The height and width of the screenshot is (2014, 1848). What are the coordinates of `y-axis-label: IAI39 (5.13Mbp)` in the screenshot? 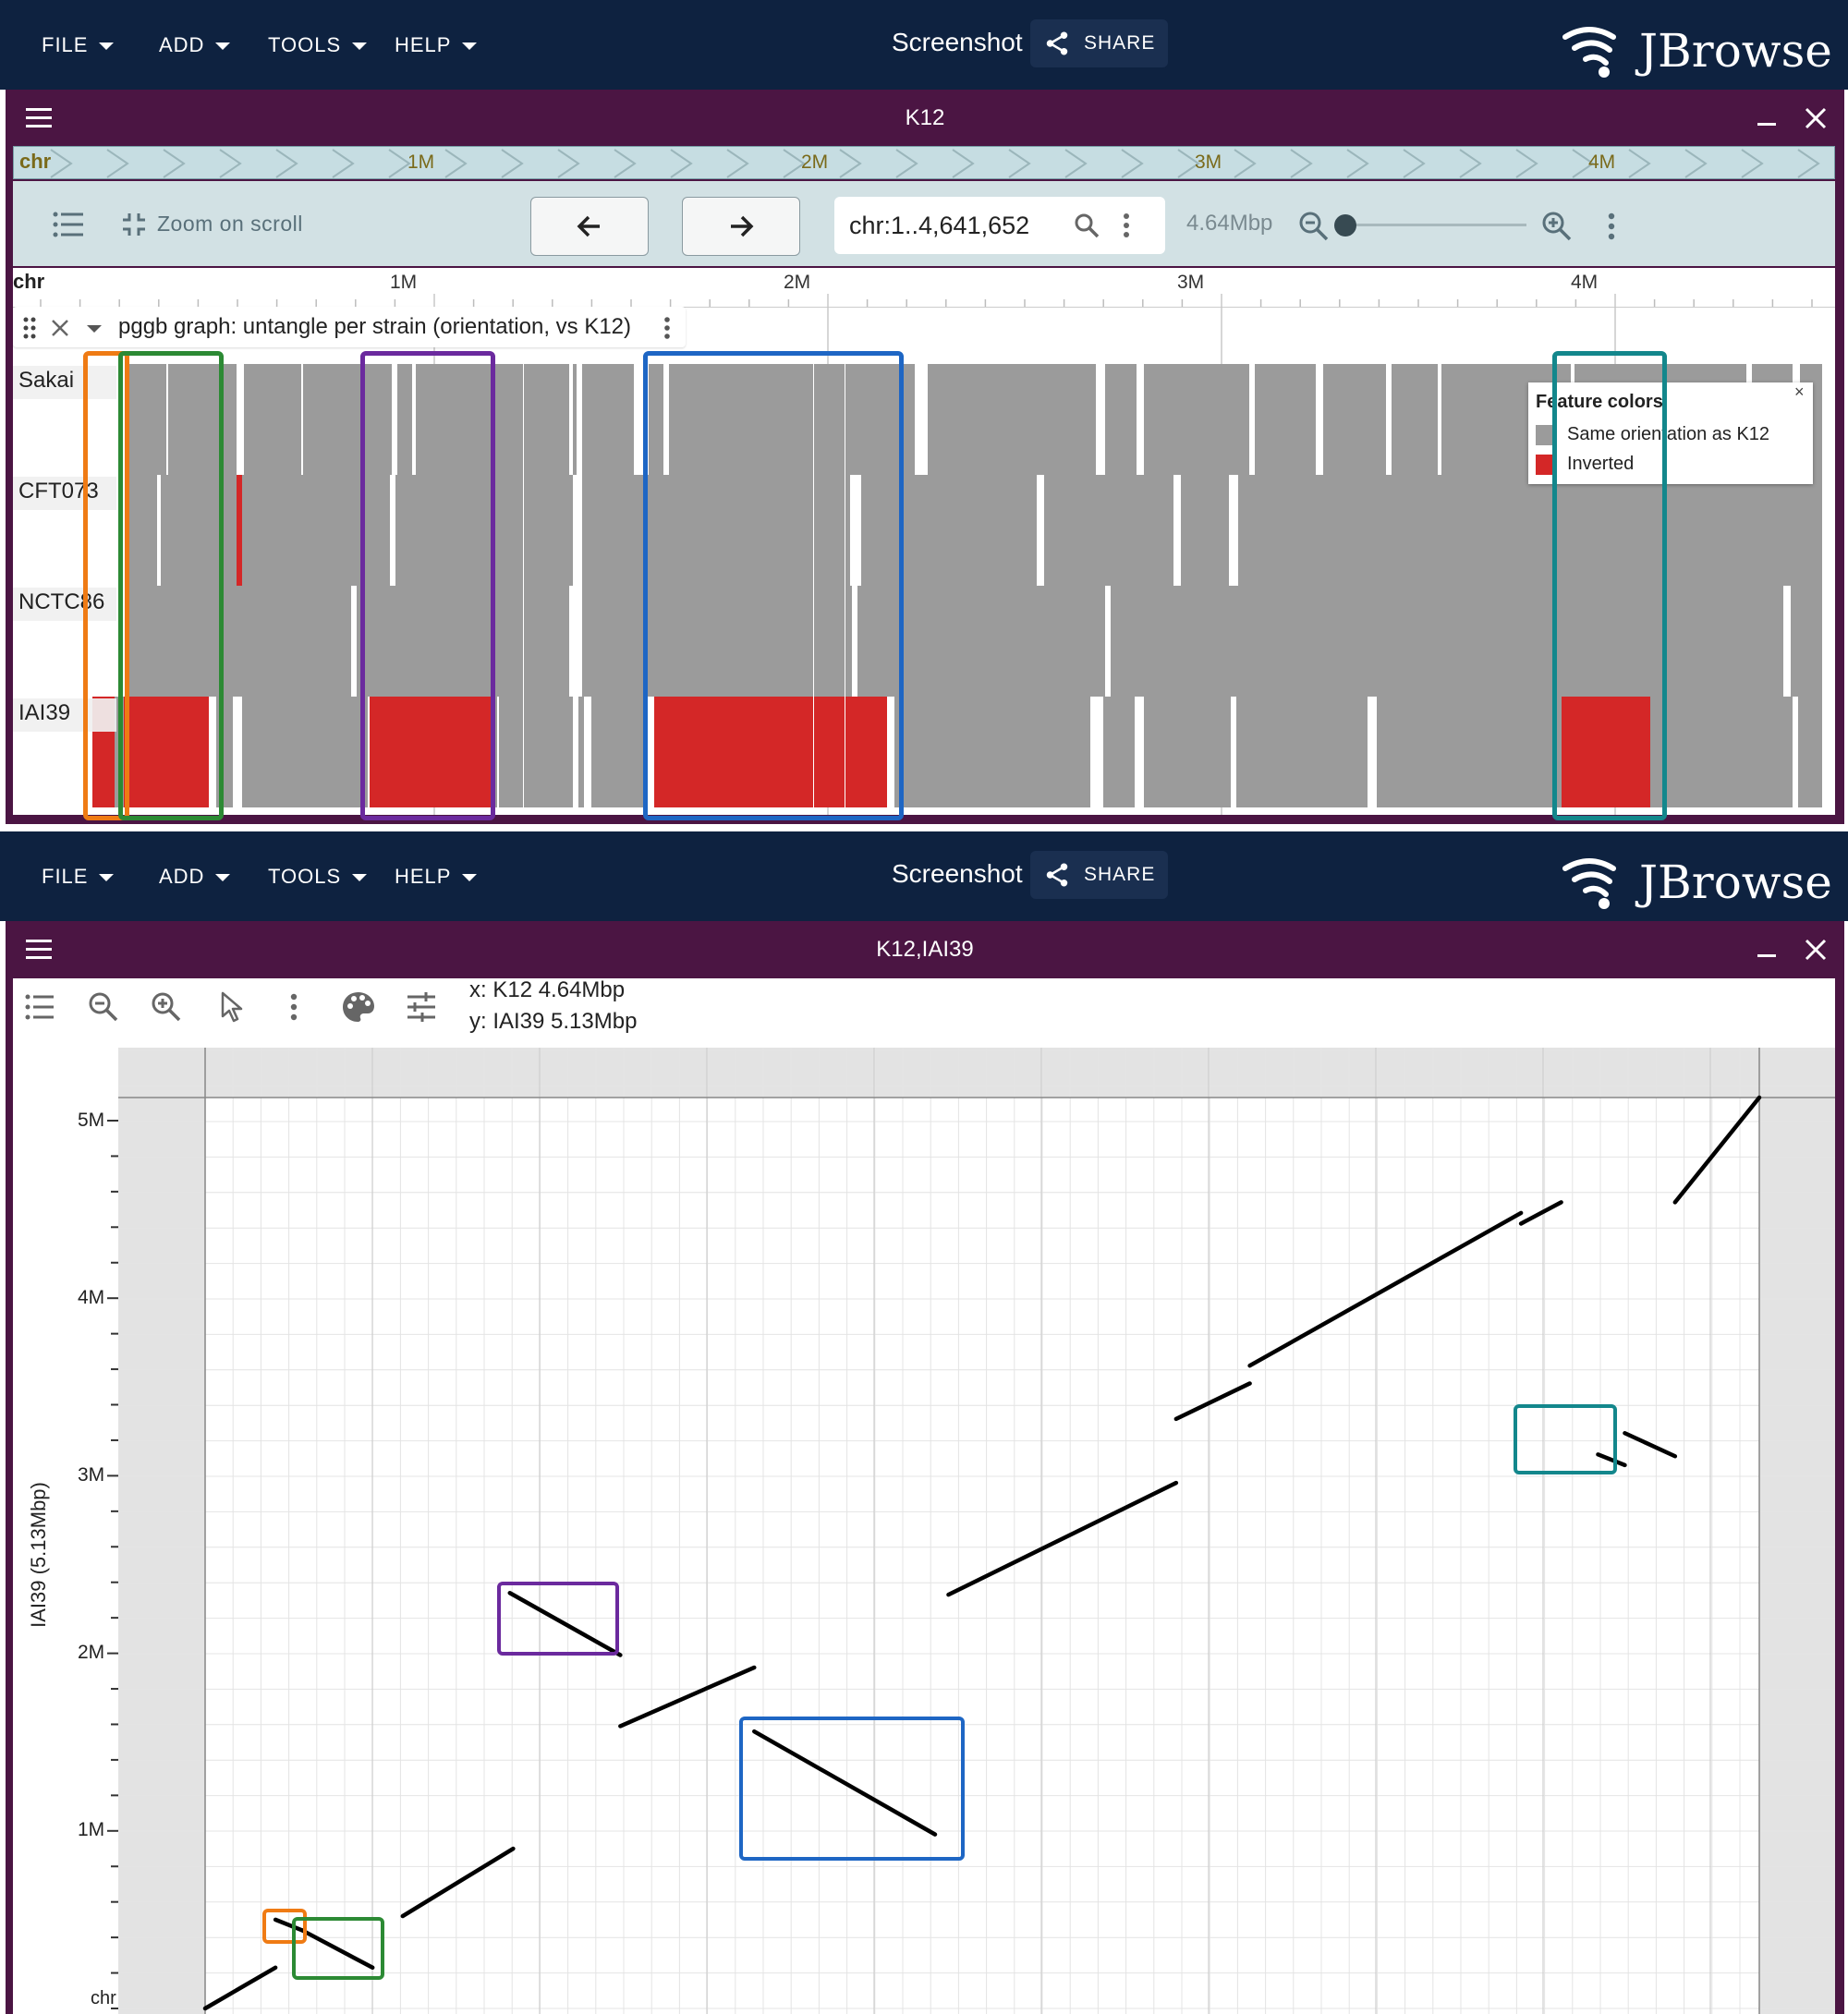 It's located at (38, 1555).